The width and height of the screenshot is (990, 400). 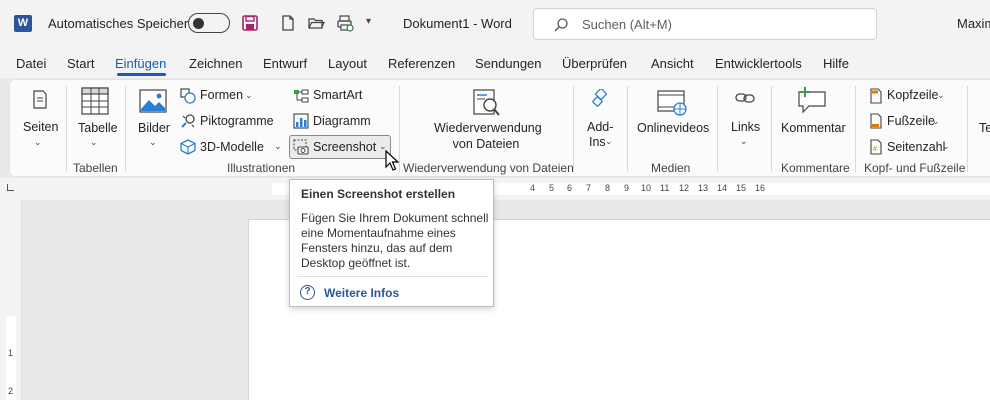 What do you see at coordinates (561, 25) in the screenshot?
I see `search-icon` at bounding box center [561, 25].